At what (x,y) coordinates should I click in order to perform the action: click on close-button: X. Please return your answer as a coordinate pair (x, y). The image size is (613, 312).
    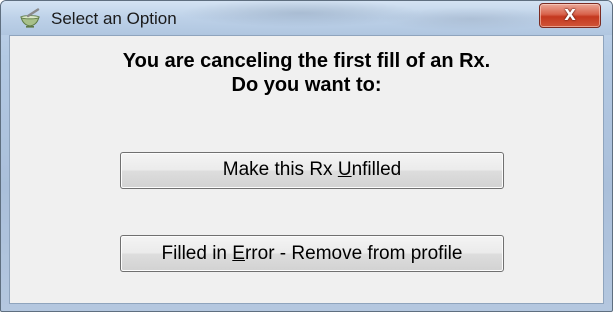
    Looking at the image, I should click on (570, 15).